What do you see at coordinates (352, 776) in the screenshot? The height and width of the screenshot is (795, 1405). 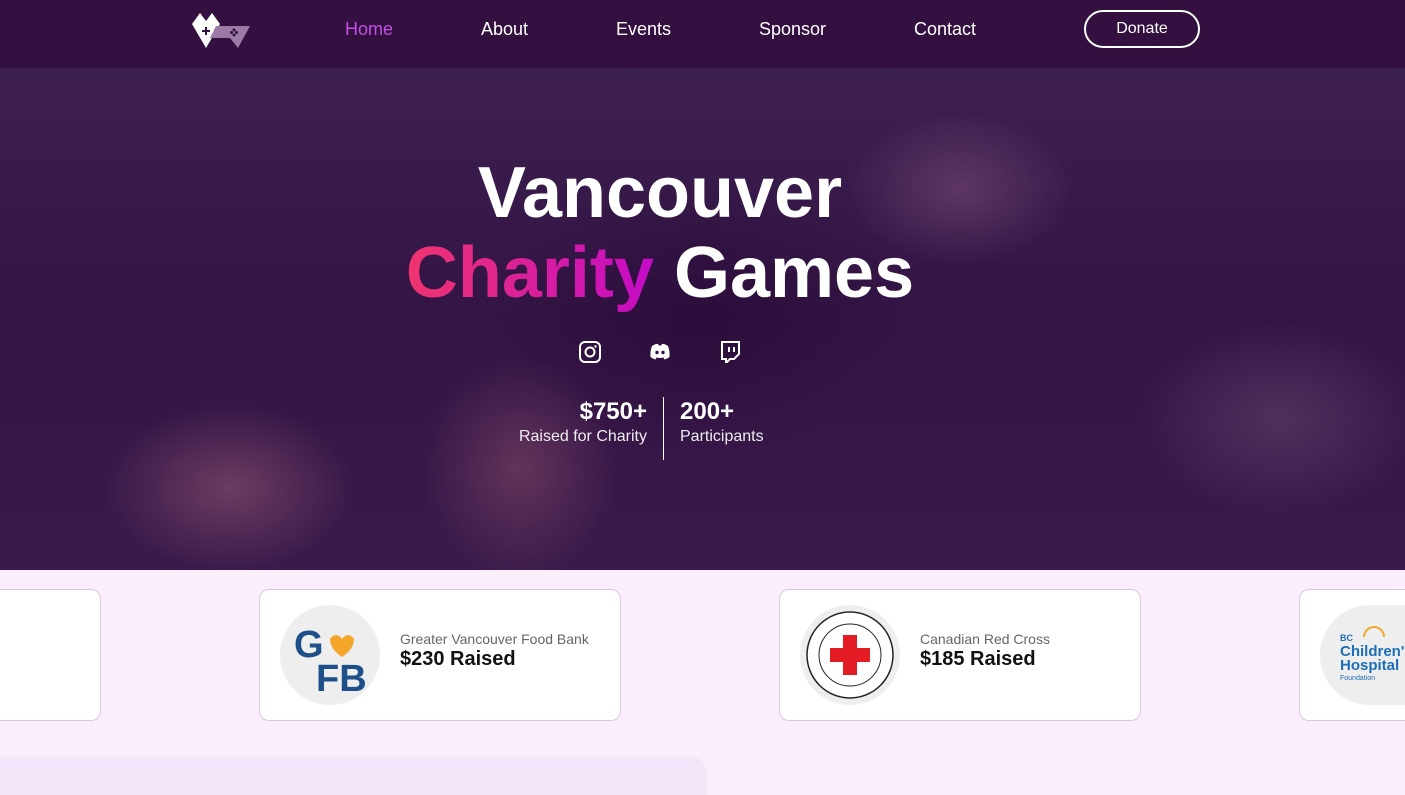 I see `content-panel` at bounding box center [352, 776].